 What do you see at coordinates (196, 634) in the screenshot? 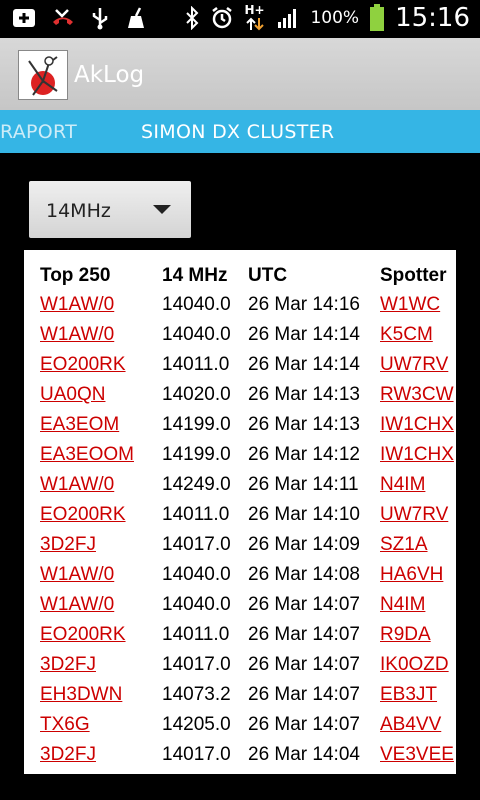
I see `frequency-cell: 14011.0` at bounding box center [196, 634].